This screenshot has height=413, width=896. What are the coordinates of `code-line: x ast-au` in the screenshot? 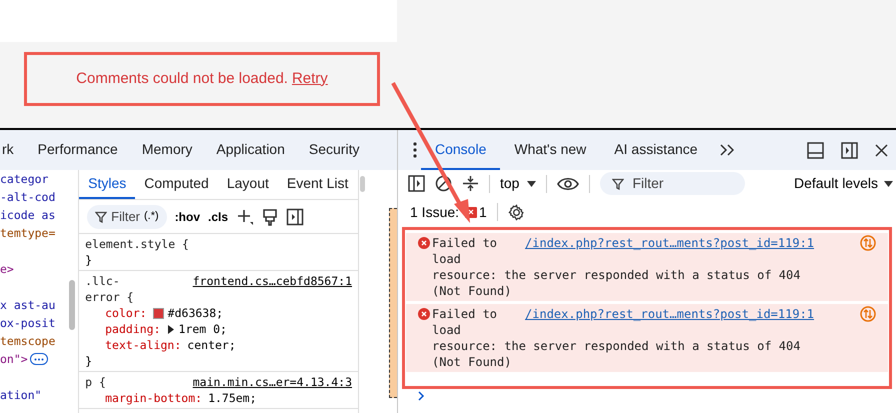 It's located at (28, 305).